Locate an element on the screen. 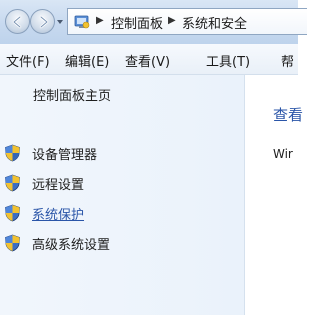  task-label: 远程设置 is located at coordinates (58, 185).